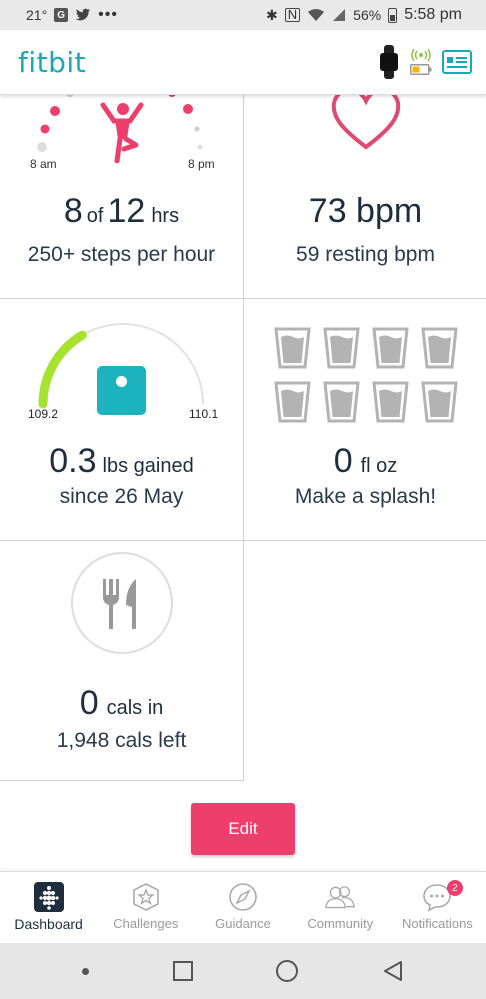 This screenshot has width=486, height=999. What do you see at coordinates (340, 923) in the screenshot?
I see `nav-community-label: Community` at bounding box center [340, 923].